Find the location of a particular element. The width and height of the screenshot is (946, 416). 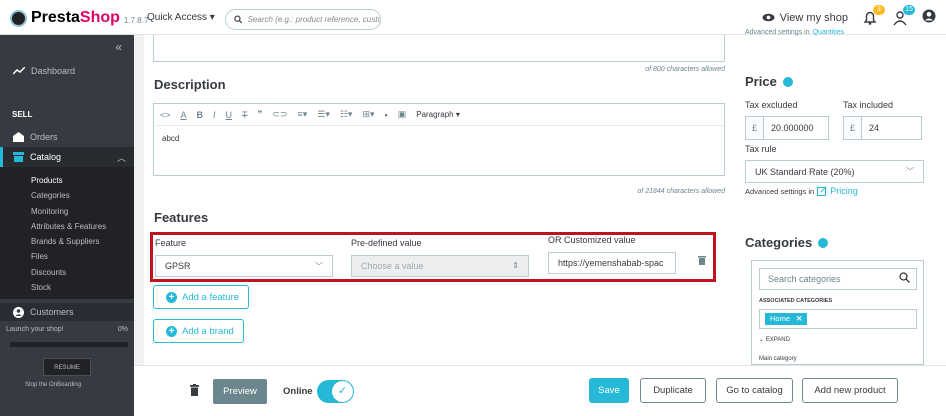

sidebar-item-catalog: Catalog ︿ is located at coordinates (67, 157).